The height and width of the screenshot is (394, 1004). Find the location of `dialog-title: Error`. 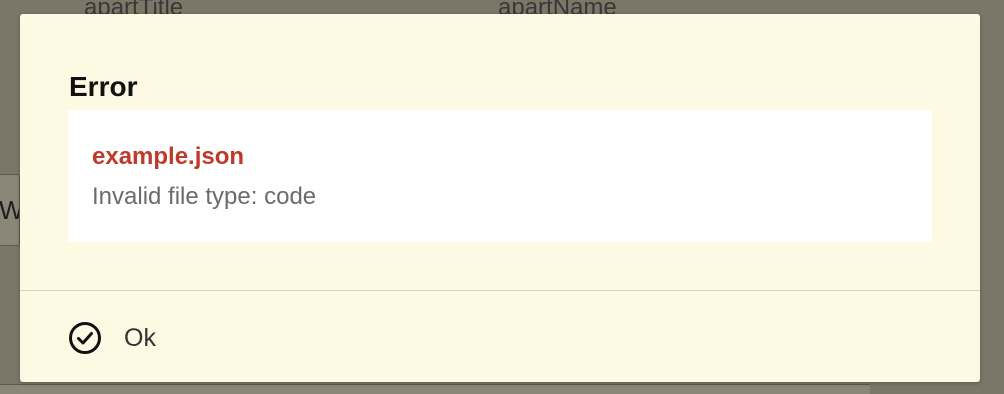

dialog-title: Error is located at coordinates (103, 86).